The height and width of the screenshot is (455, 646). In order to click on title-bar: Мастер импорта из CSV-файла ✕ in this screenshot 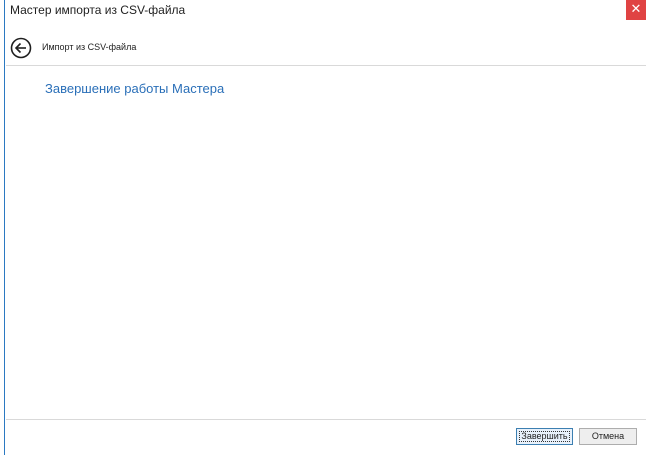, I will do `click(325, 10)`.